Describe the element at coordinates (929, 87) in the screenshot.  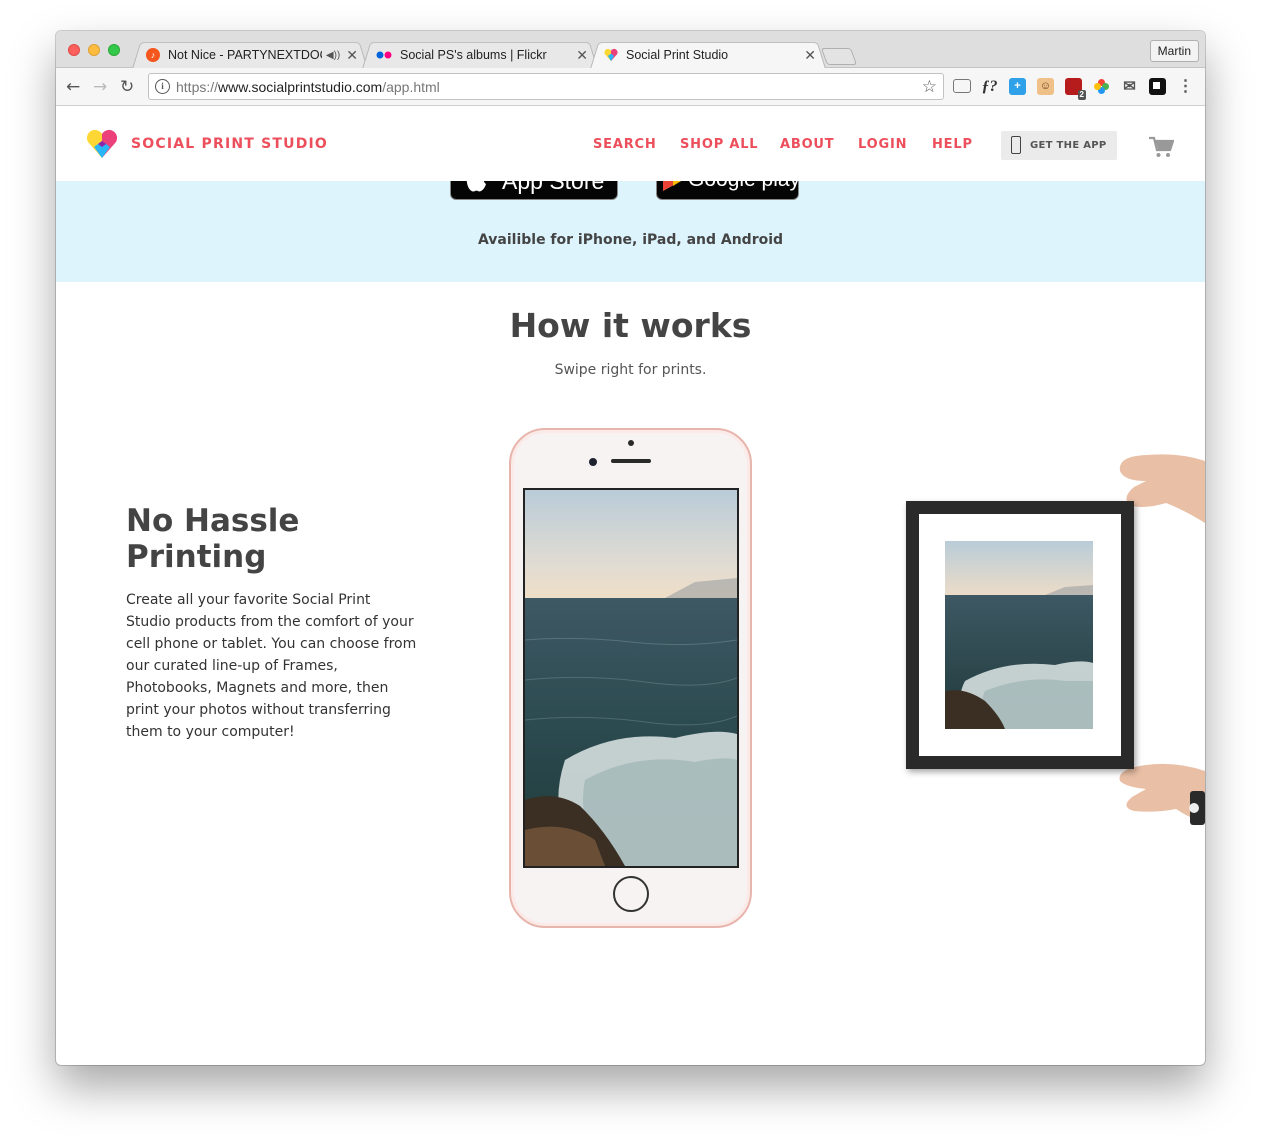
I see `bookmark-star-icon: ☆` at that location.